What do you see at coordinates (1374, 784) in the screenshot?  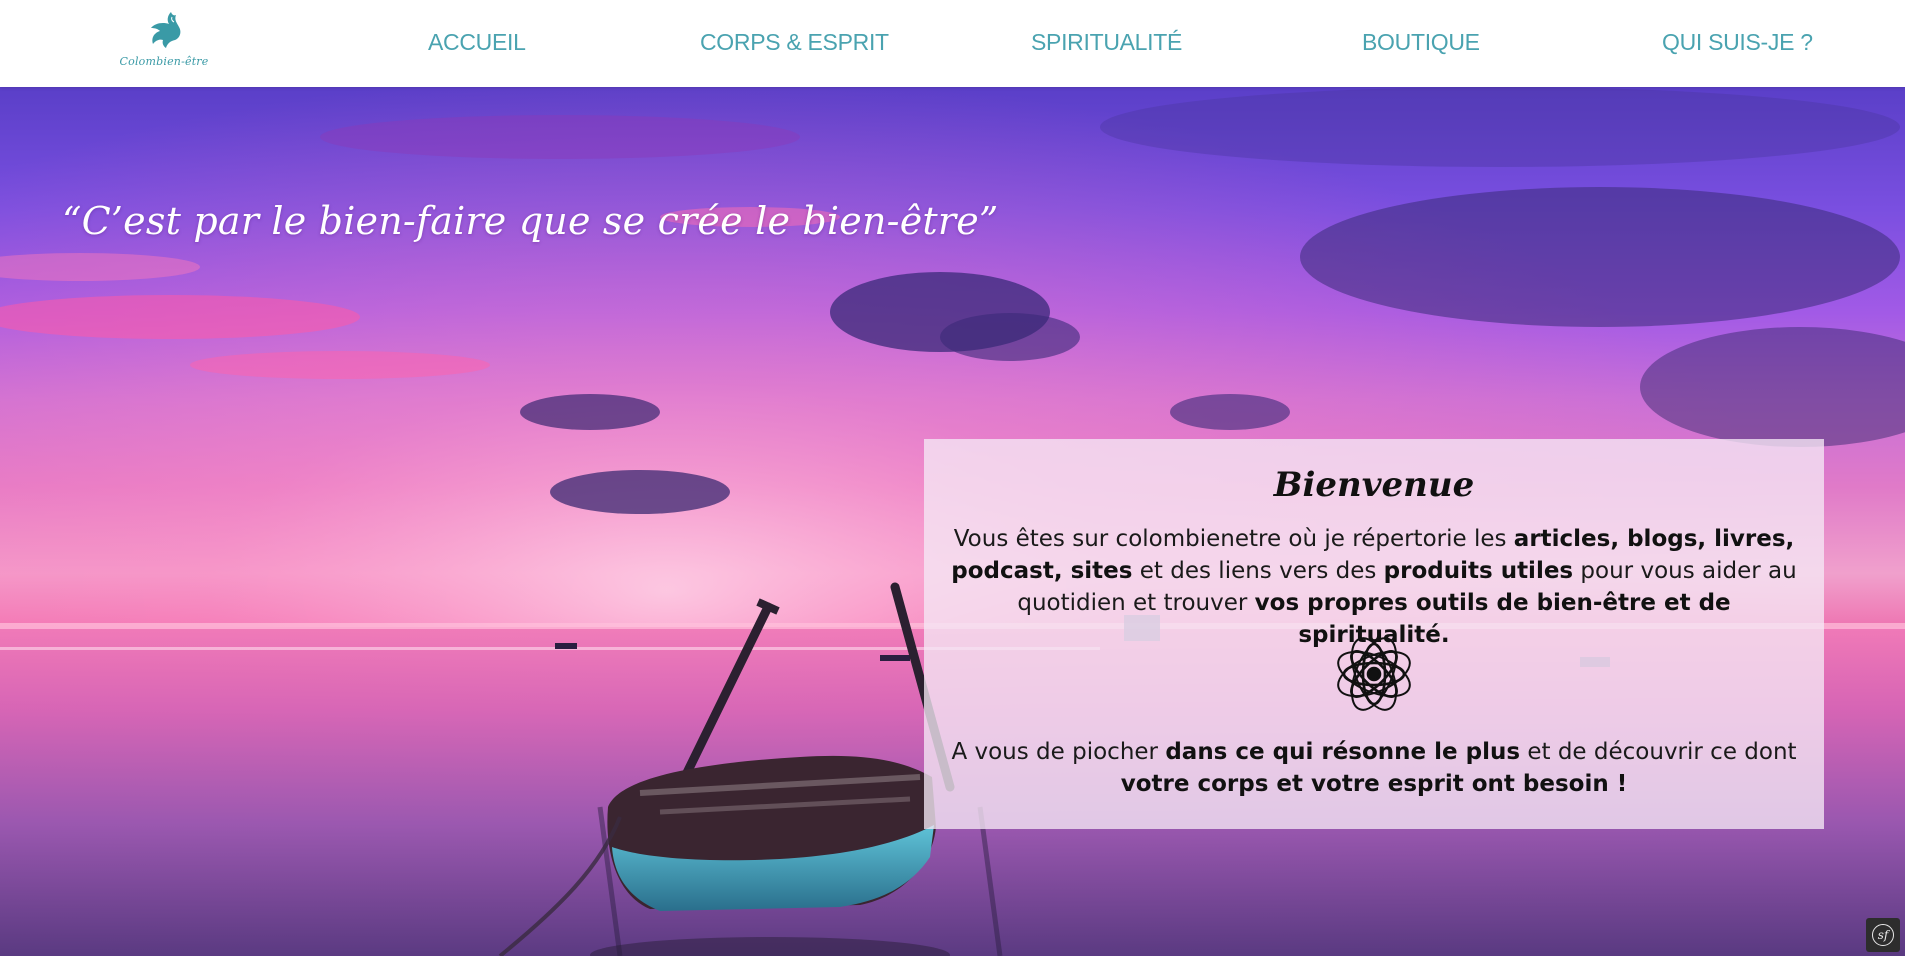 I see `outro-bold-2: votre corps et votre esprit ont besoin !` at bounding box center [1374, 784].